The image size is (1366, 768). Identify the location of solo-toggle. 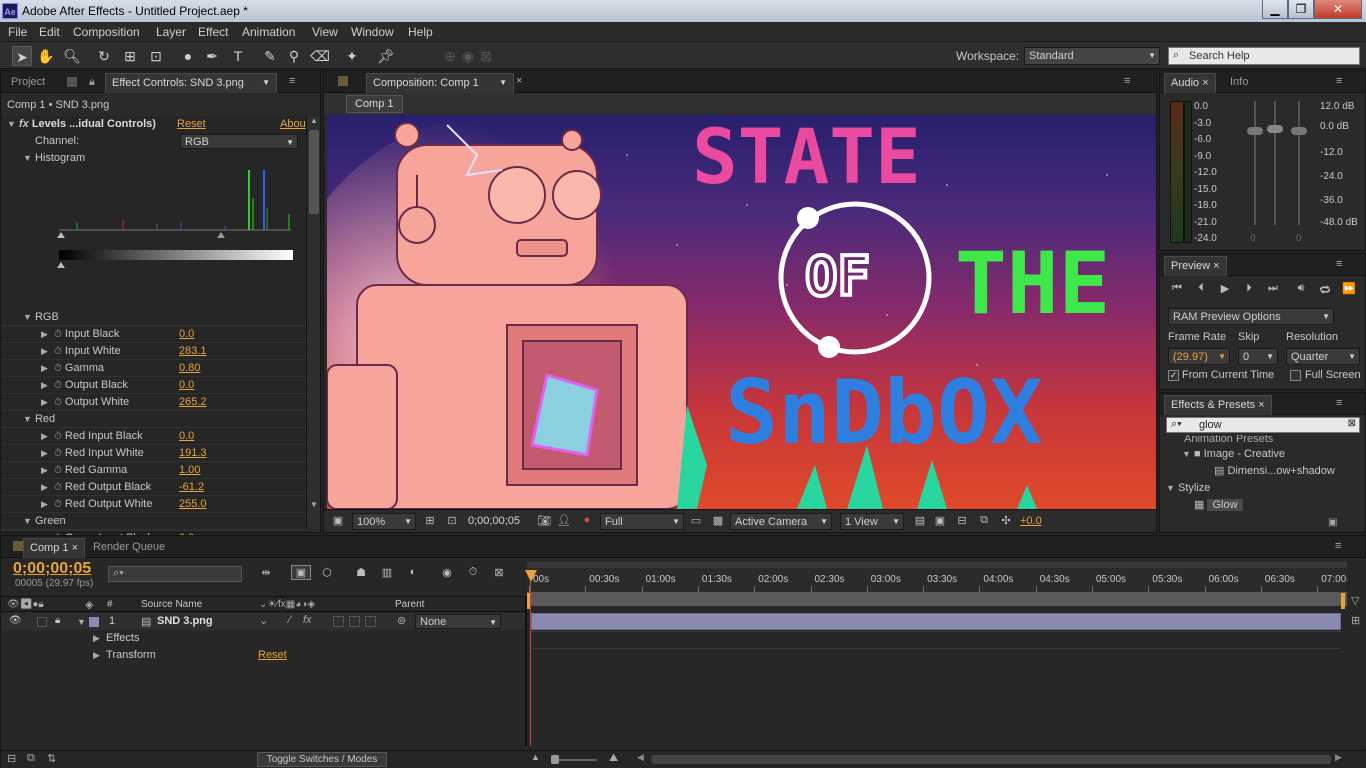
(42, 622).